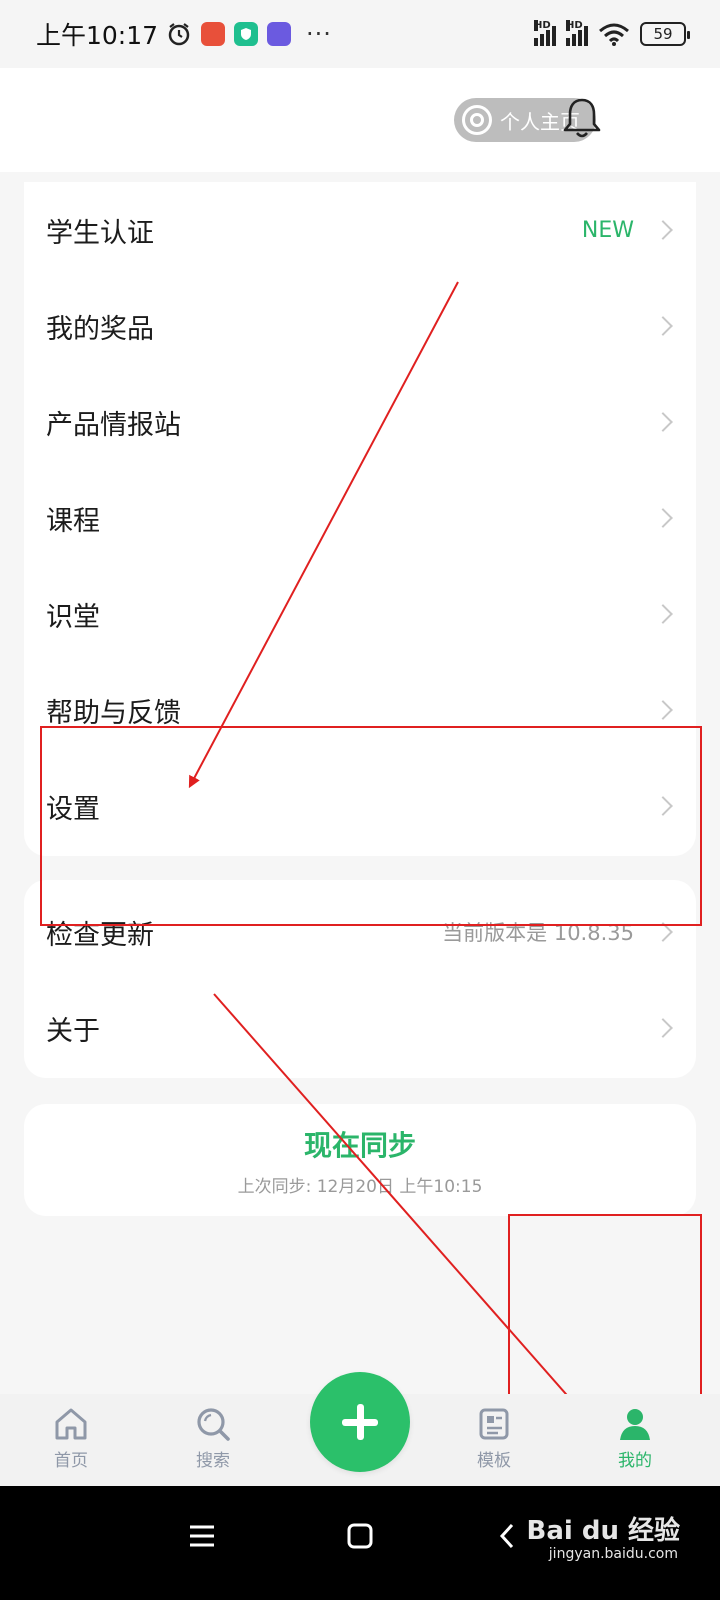 This screenshot has height=1600, width=720. Describe the element at coordinates (73, 521) in the screenshot. I see `menu-item-label: 课程` at that location.